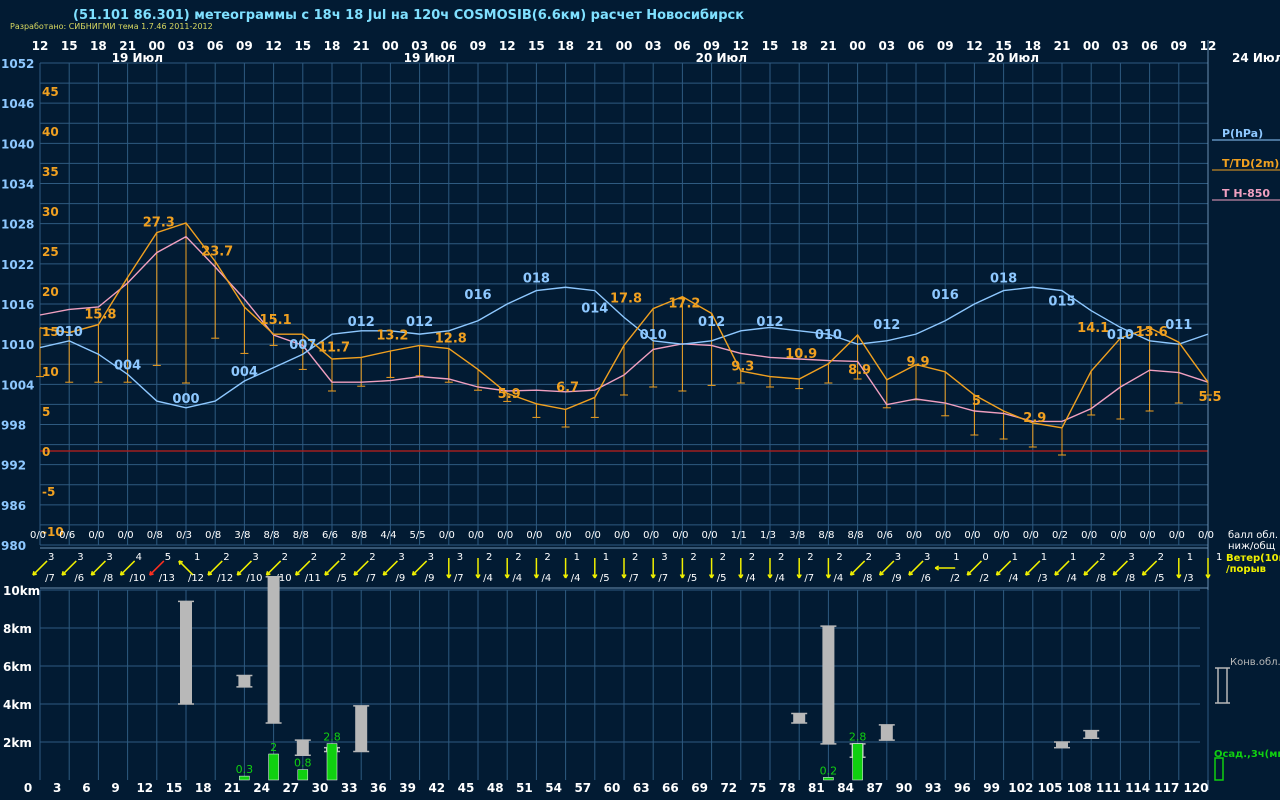 Image resolution: width=1280 pixels, height=800 pixels. Describe the element at coordinates (809, 578) in the screenshot. I see `wind-gust-value: /7` at that location.